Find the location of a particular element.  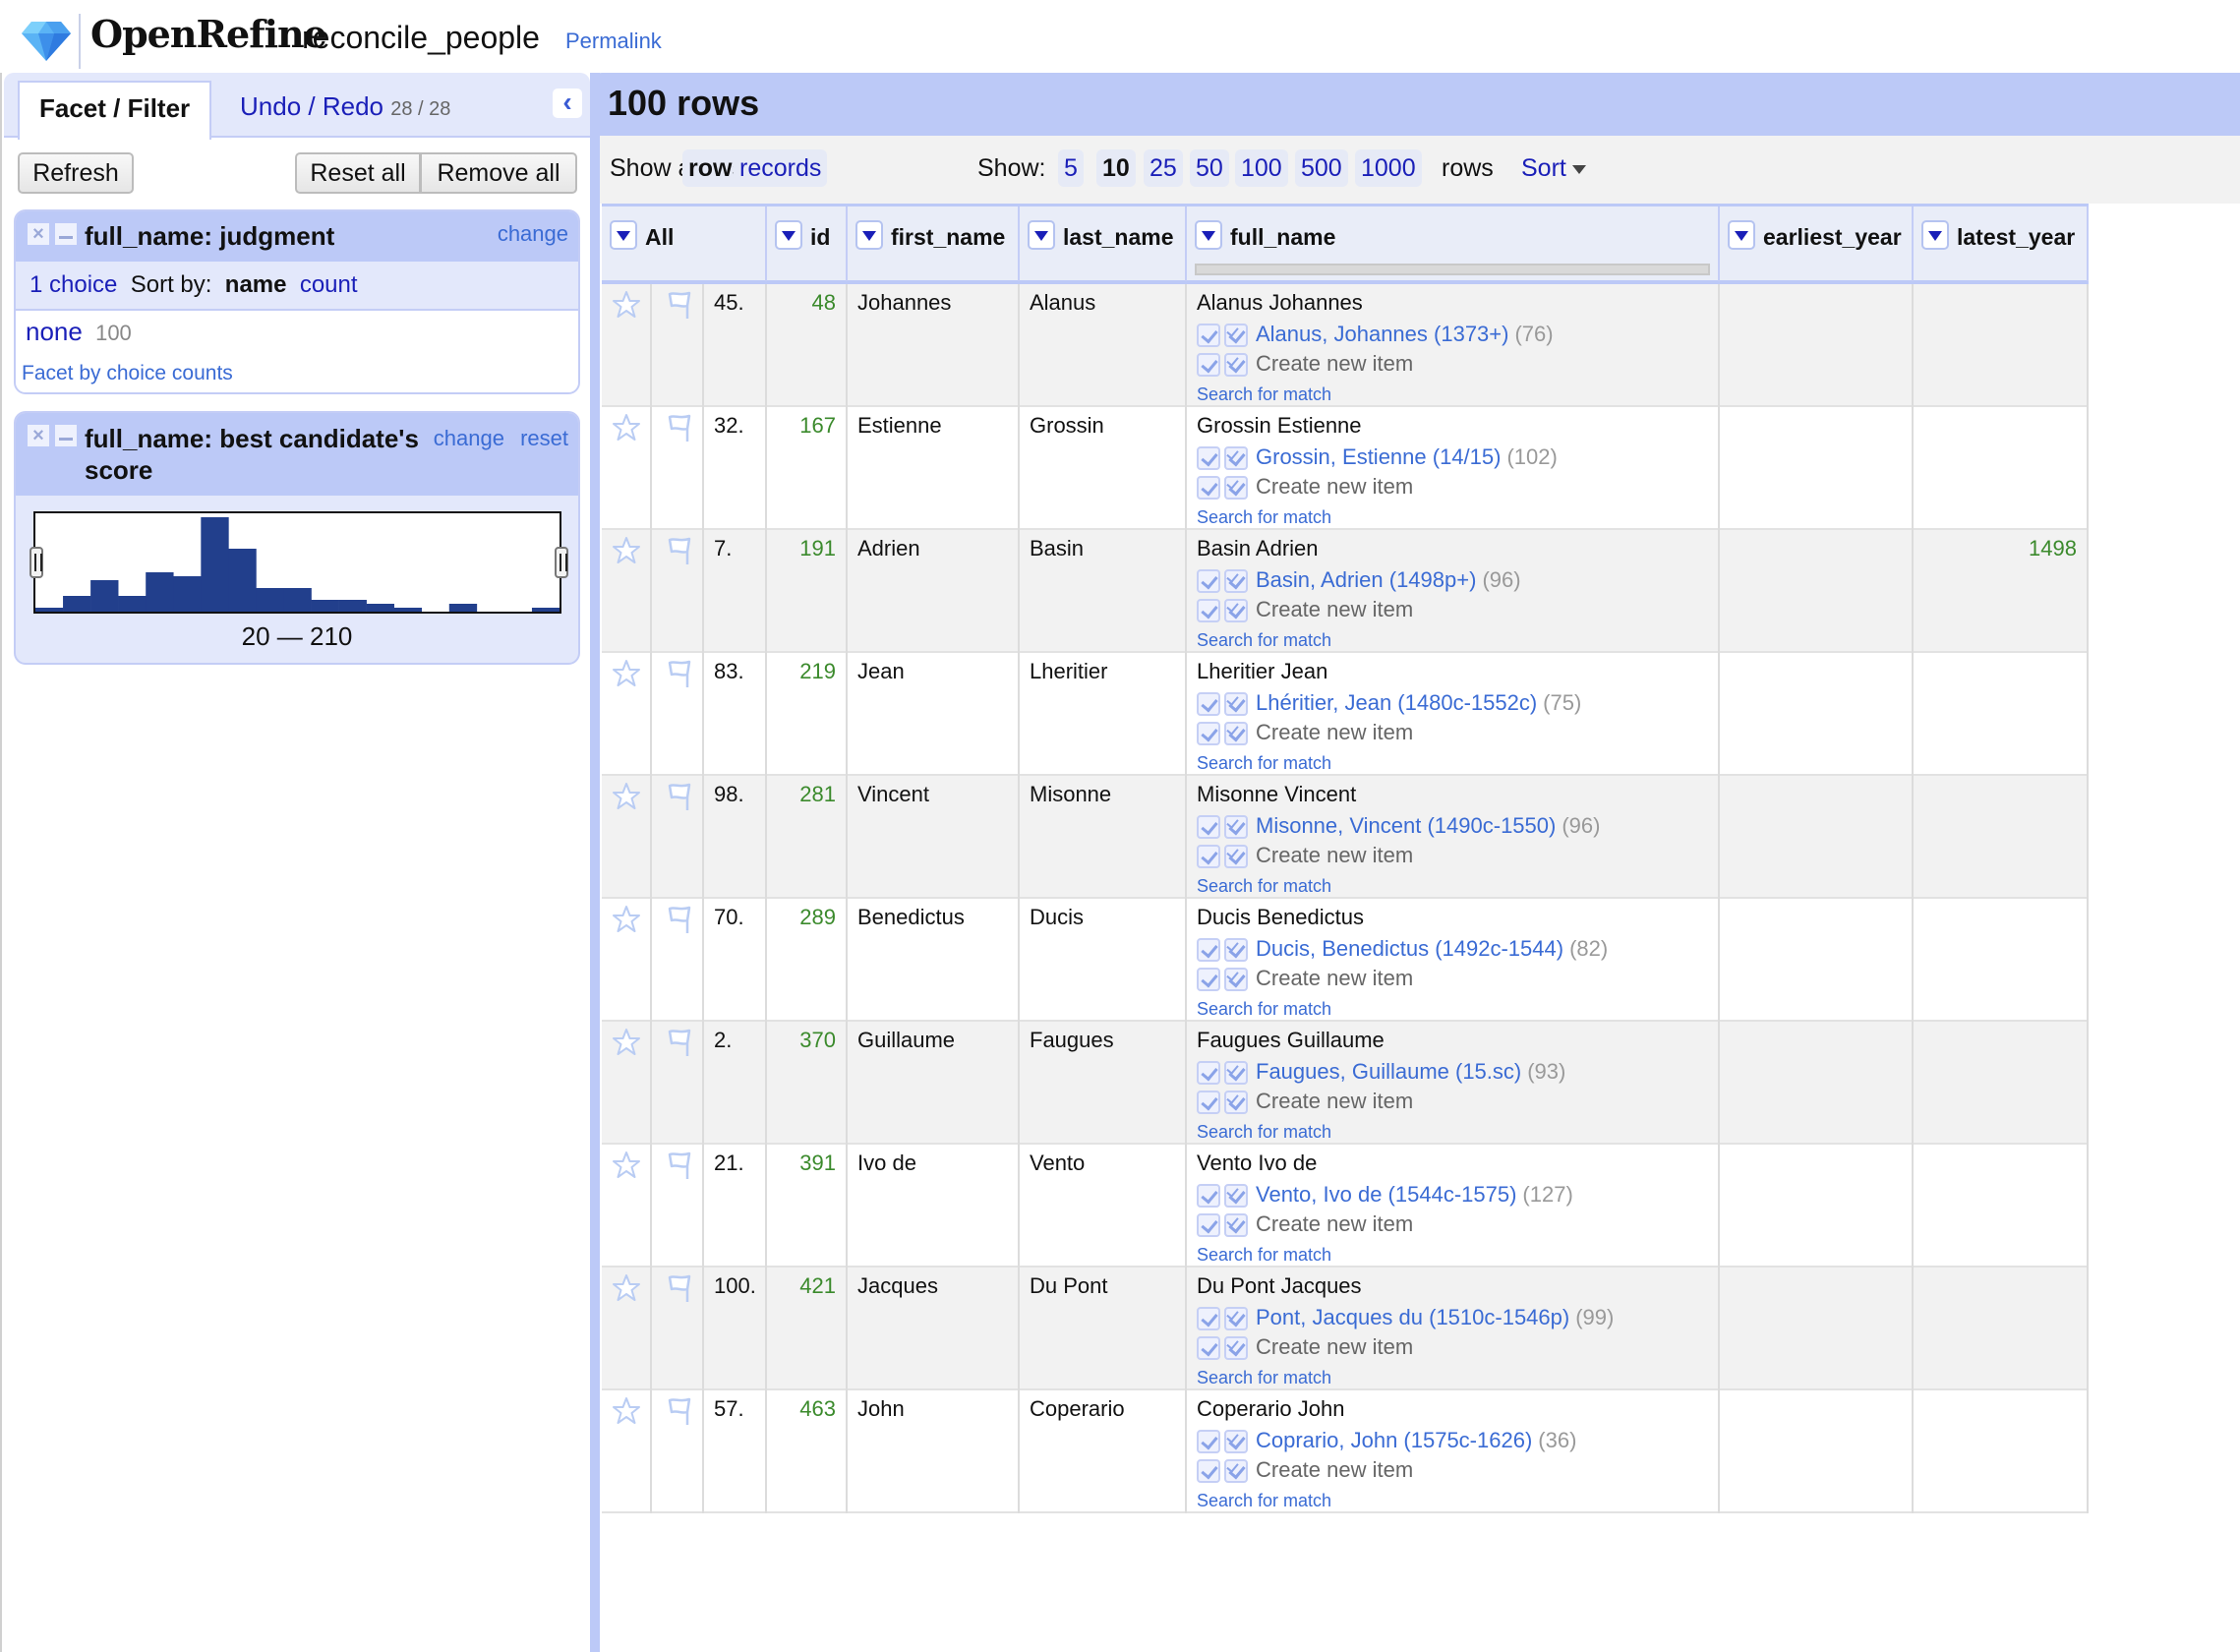

cell-first-name: John is located at coordinates (934, 1451).